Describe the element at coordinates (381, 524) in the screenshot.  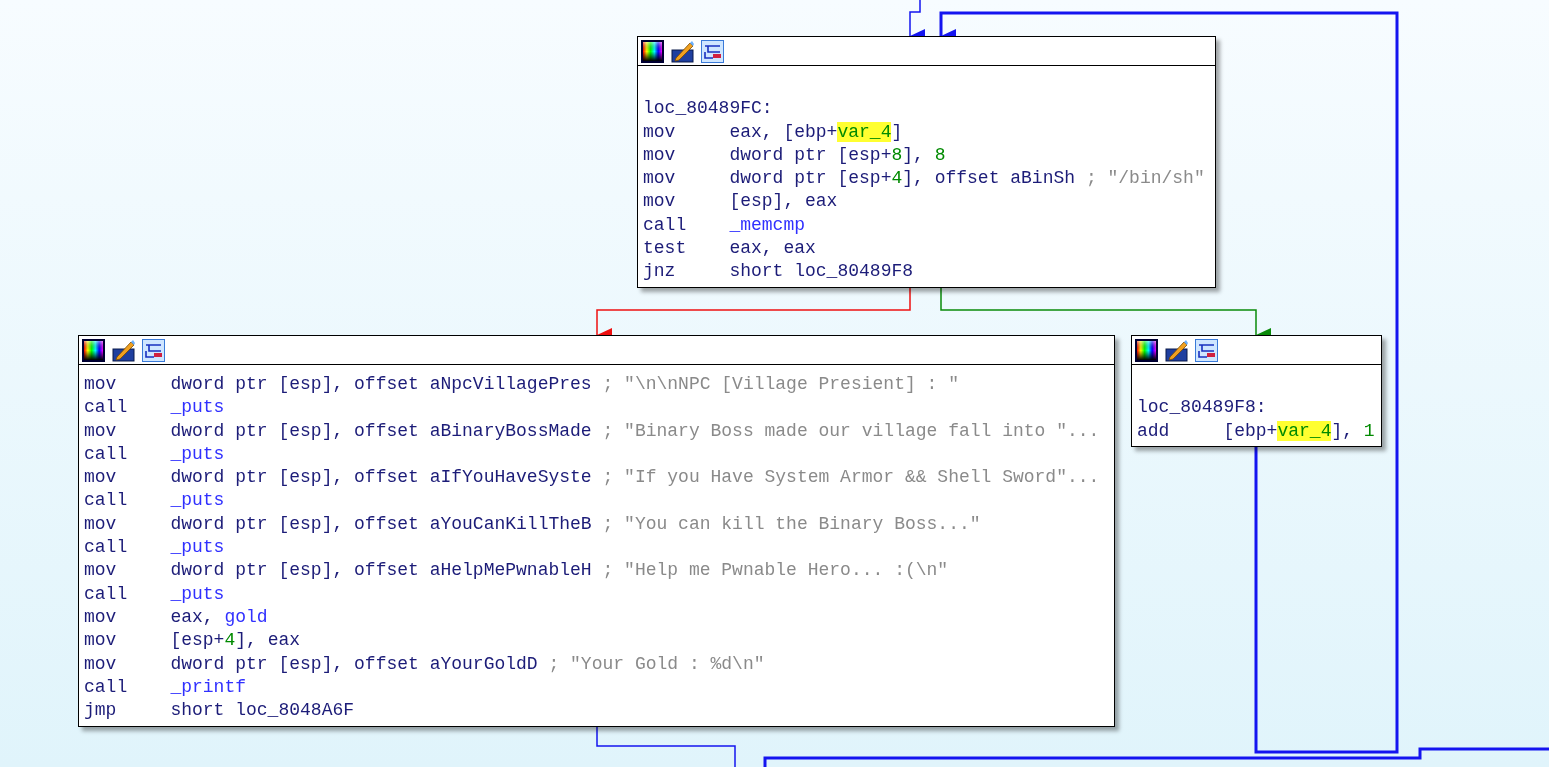
I see `instruction-operands: dword ptr [esp], offset aYouCanKillTheB` at that location.